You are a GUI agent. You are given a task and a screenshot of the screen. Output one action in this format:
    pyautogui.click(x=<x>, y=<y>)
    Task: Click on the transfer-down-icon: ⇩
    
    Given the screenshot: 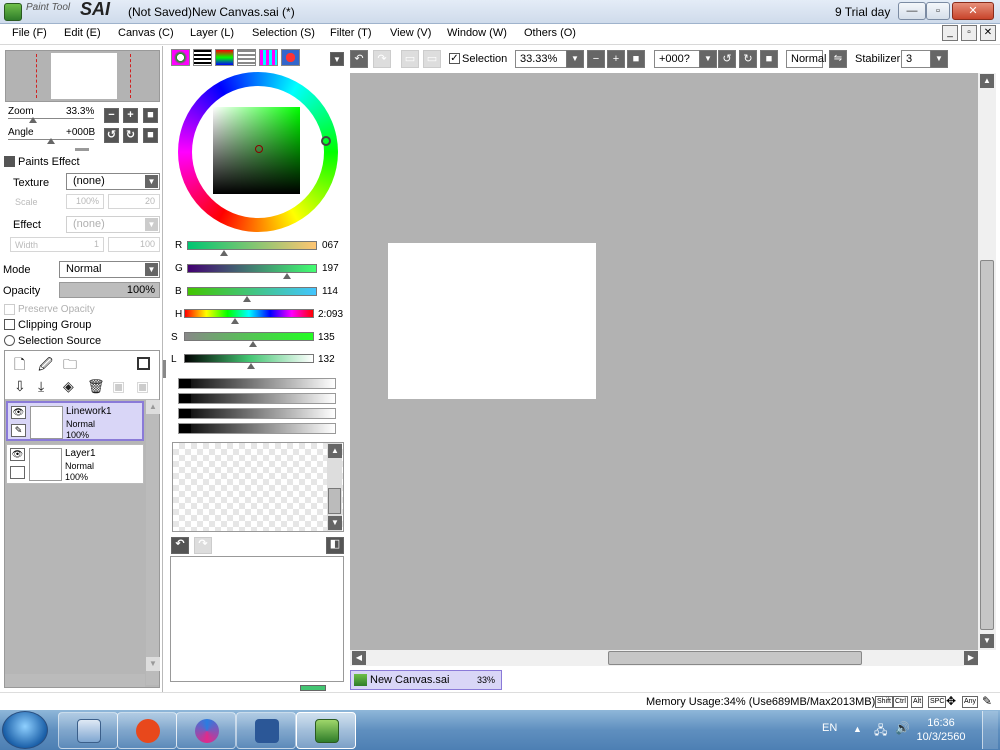 What is the action you would take?
    pyautogui.click(x=20, y=386)
    